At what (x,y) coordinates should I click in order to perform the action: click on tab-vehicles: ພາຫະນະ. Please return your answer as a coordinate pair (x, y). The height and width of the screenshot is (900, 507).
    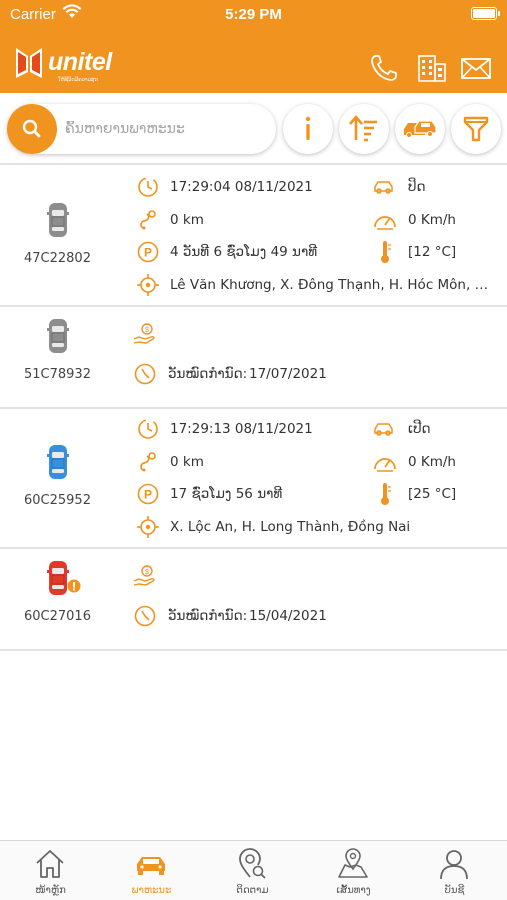
    Looking at the image, I should click on (151, 870).